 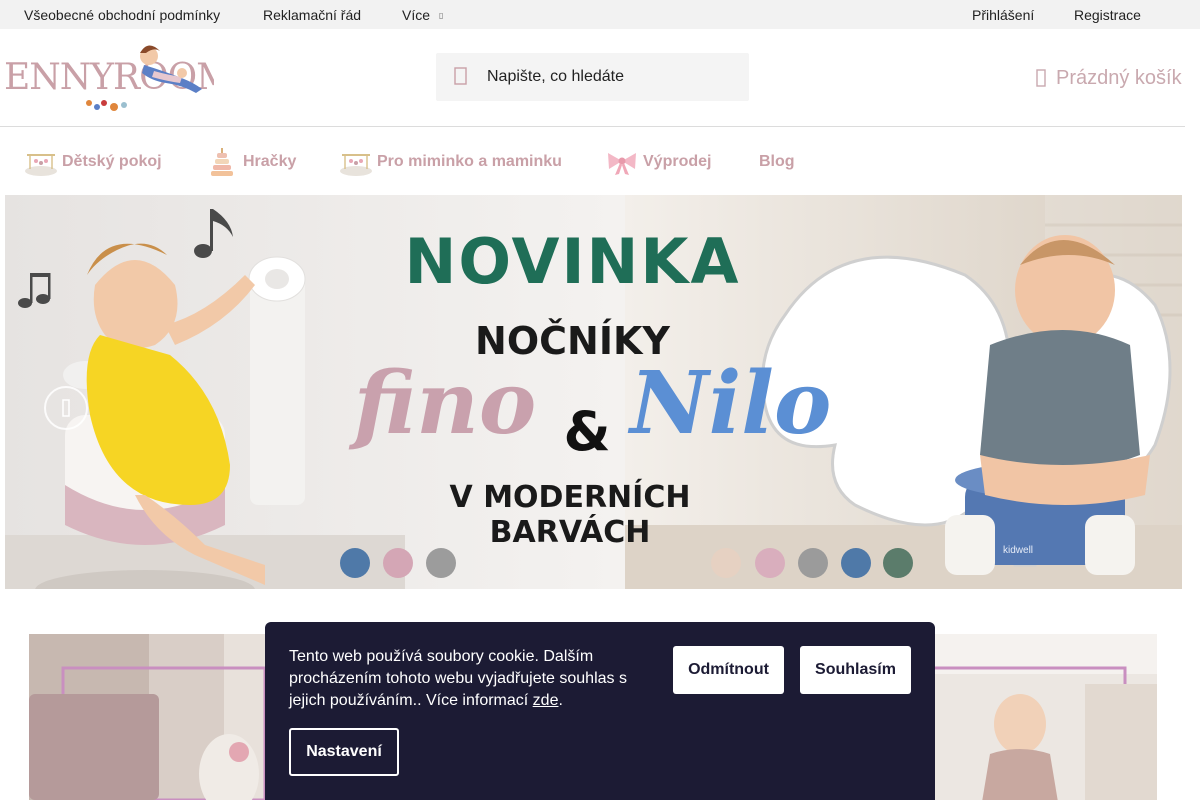 What do you see at coordinates (441, 15) in the screenshot?
I see `chevron-down-icon: ▯` at bounding box center [441, 15].